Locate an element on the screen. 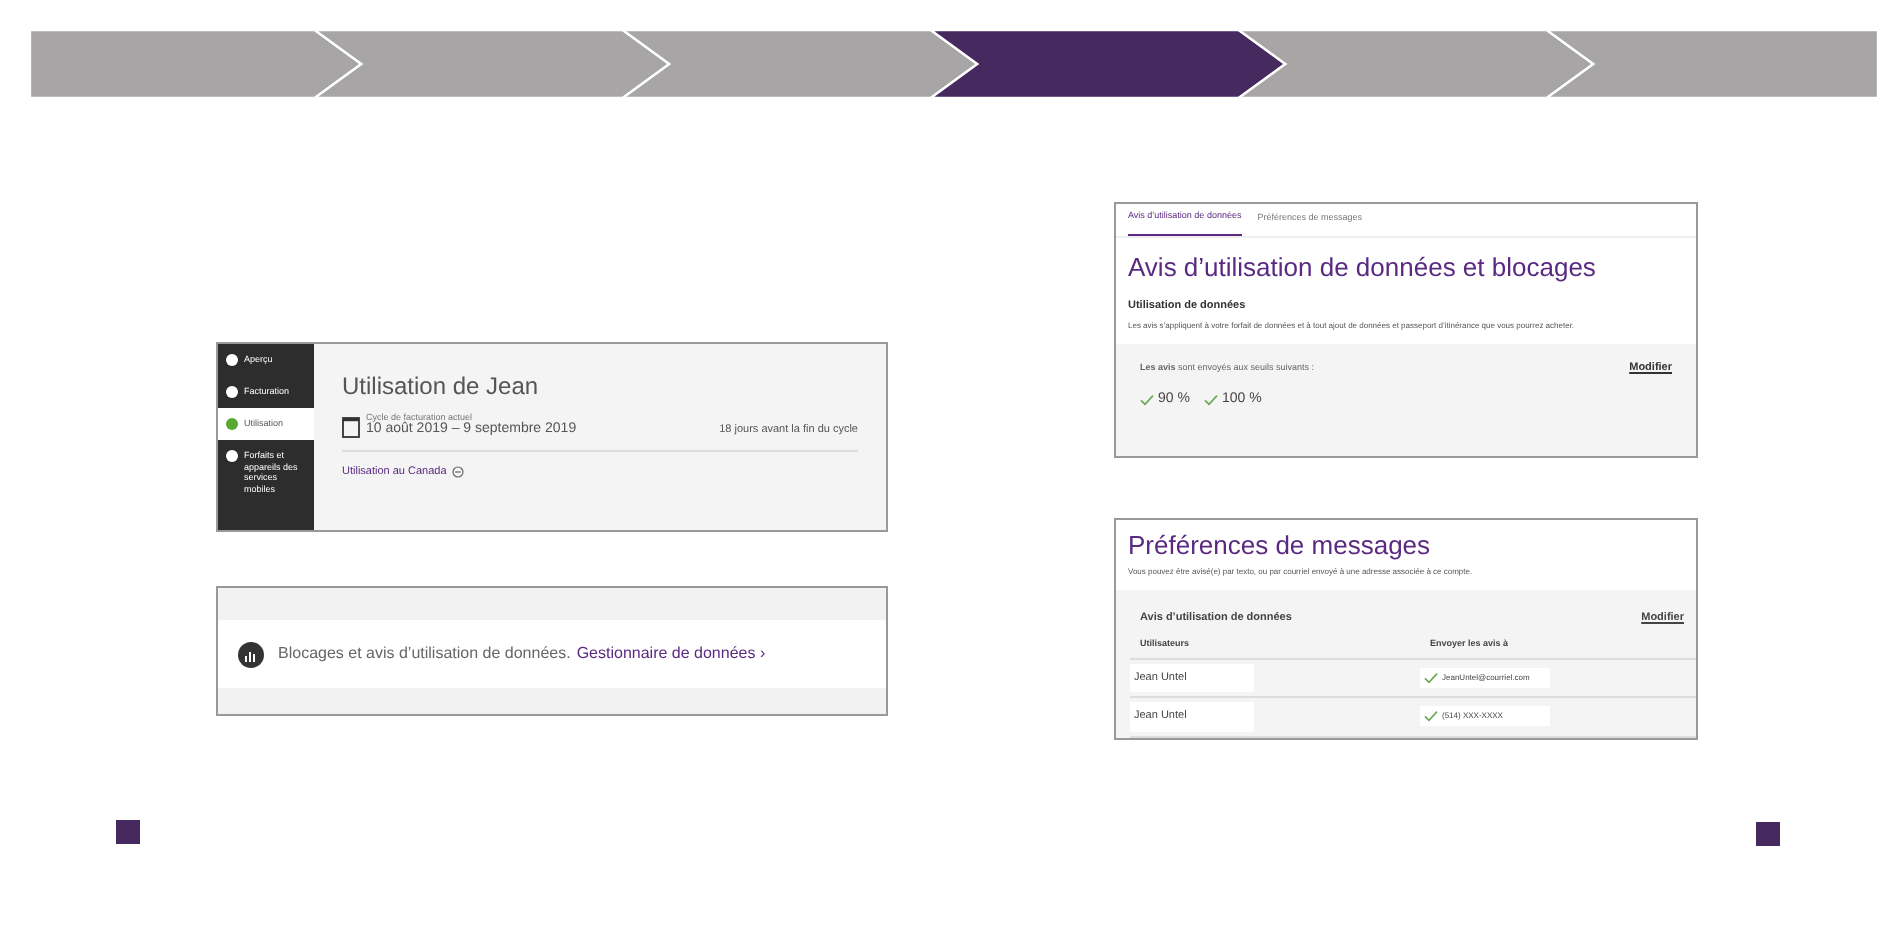 The width and height of the screenshot is (1900, 926). chart-icon is located at coordinates (251, 654).